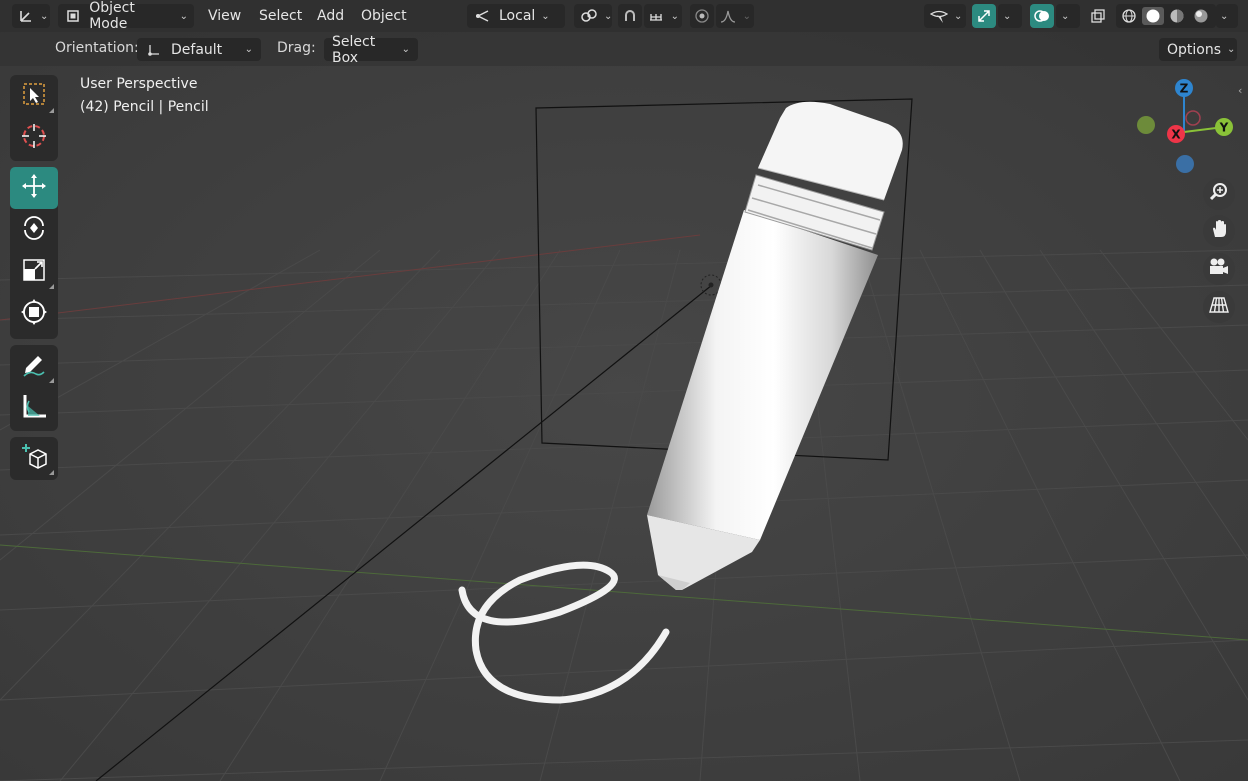  I want to click on tool-transform, so click(34, 314).